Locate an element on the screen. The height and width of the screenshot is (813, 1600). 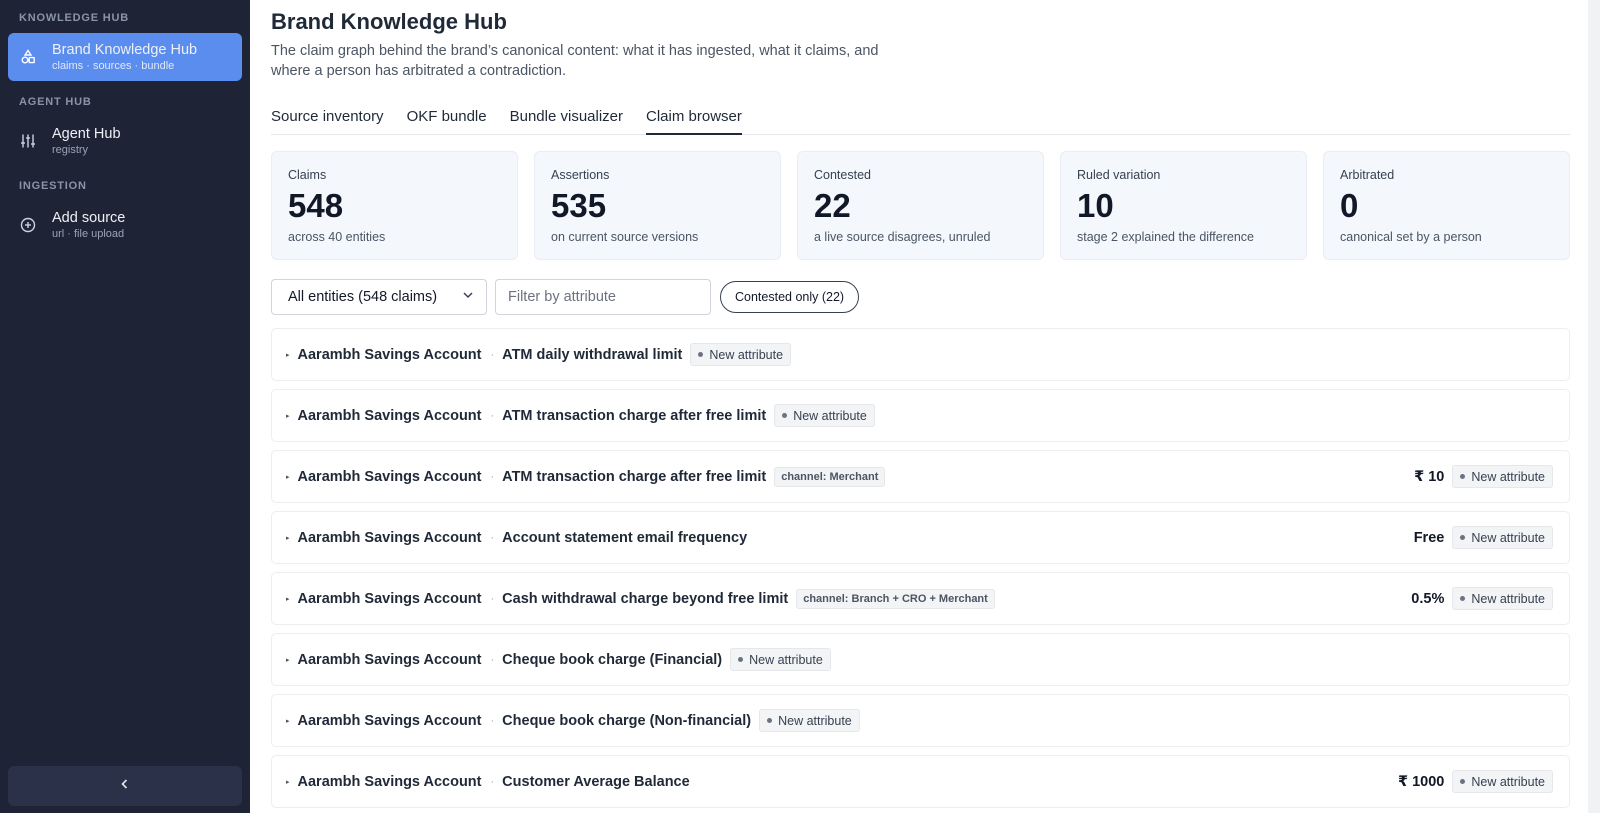
sidebar-collapse-button is located at coordinates (125, 786).